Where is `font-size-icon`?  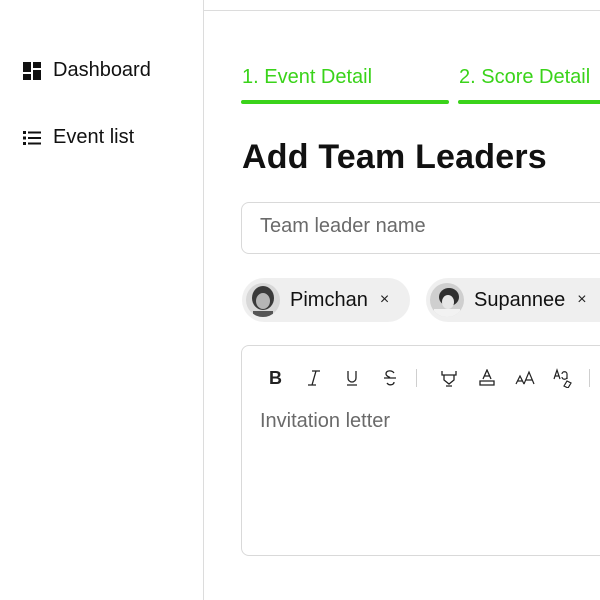 font-size-icon is located at coordinates (524, 378).